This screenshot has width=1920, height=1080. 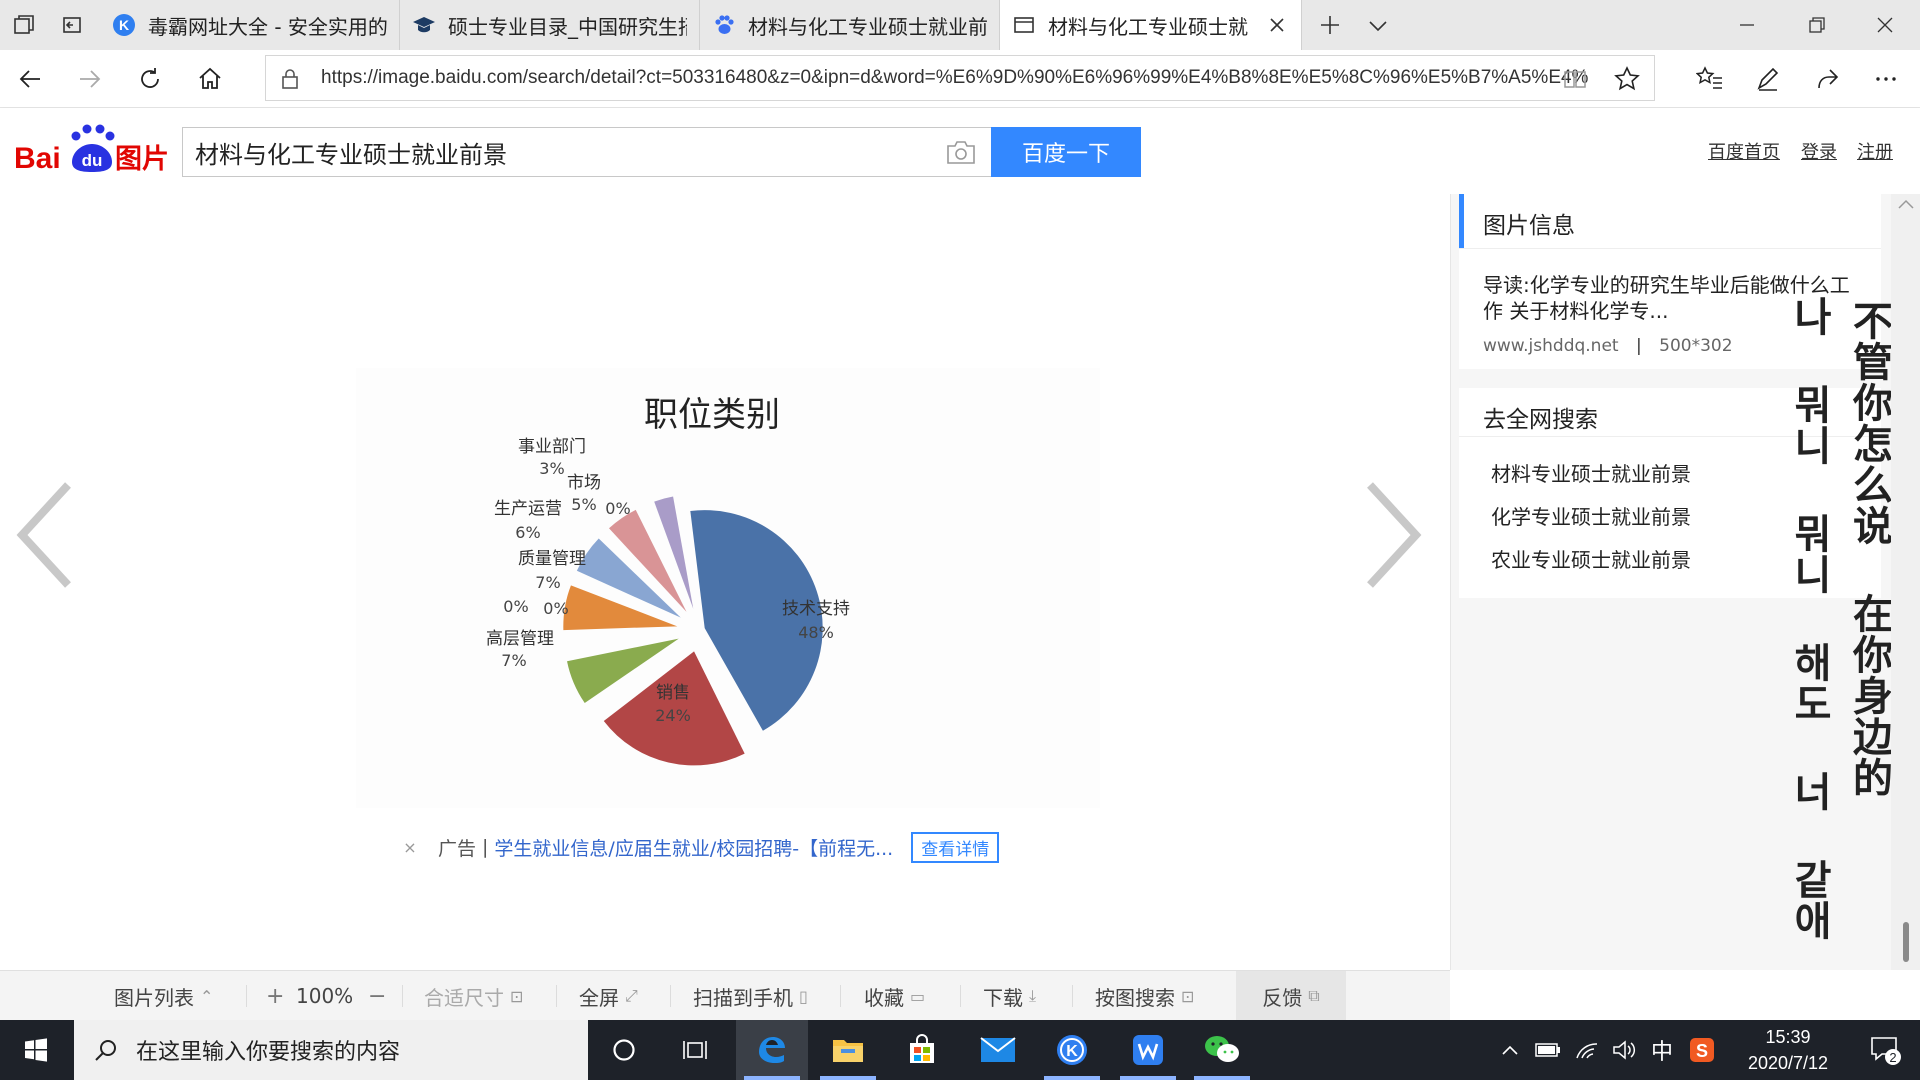 What do you see at coordinates (816, 609) in the screenshot?
I see `slice-label: 技术支持` at bounding box center [816, 609].